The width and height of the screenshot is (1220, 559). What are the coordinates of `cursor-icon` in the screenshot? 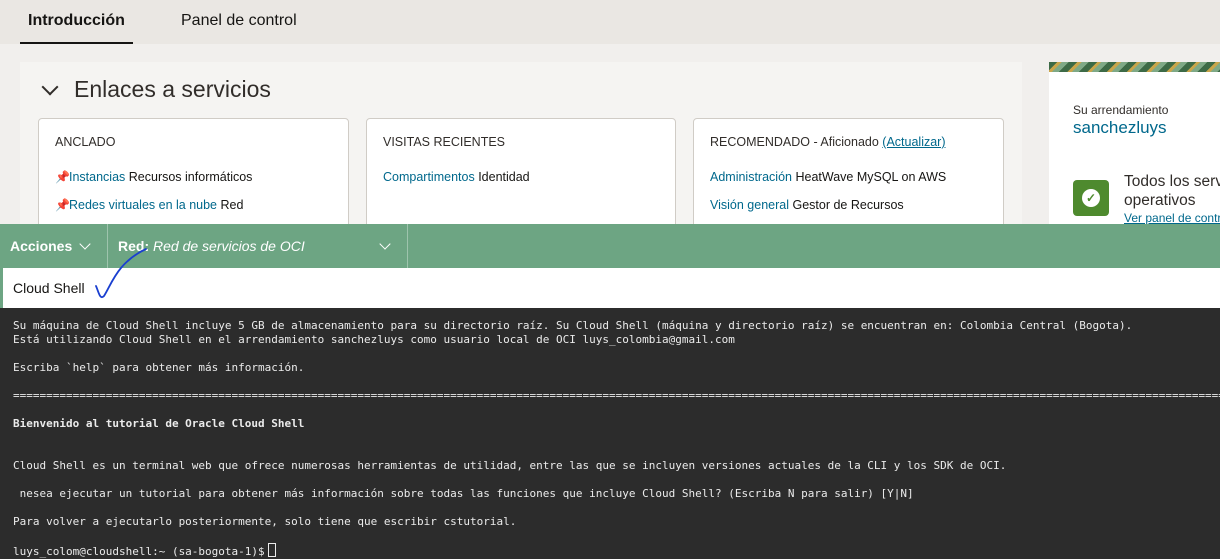 It's located at (271, 550).